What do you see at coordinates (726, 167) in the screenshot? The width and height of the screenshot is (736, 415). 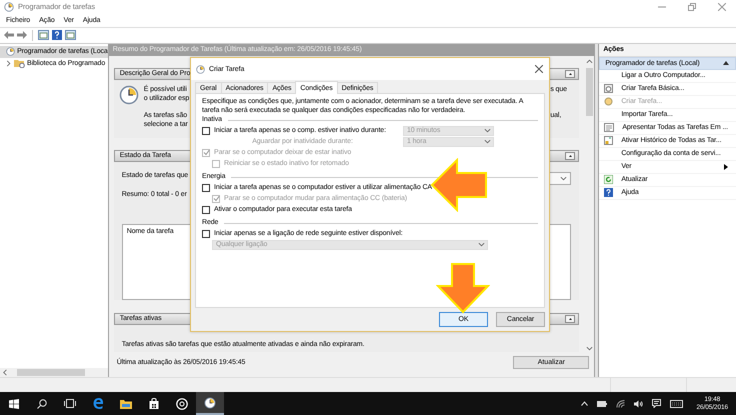 I see `submenu-arrow-icon` at bounding box center [726, 167].